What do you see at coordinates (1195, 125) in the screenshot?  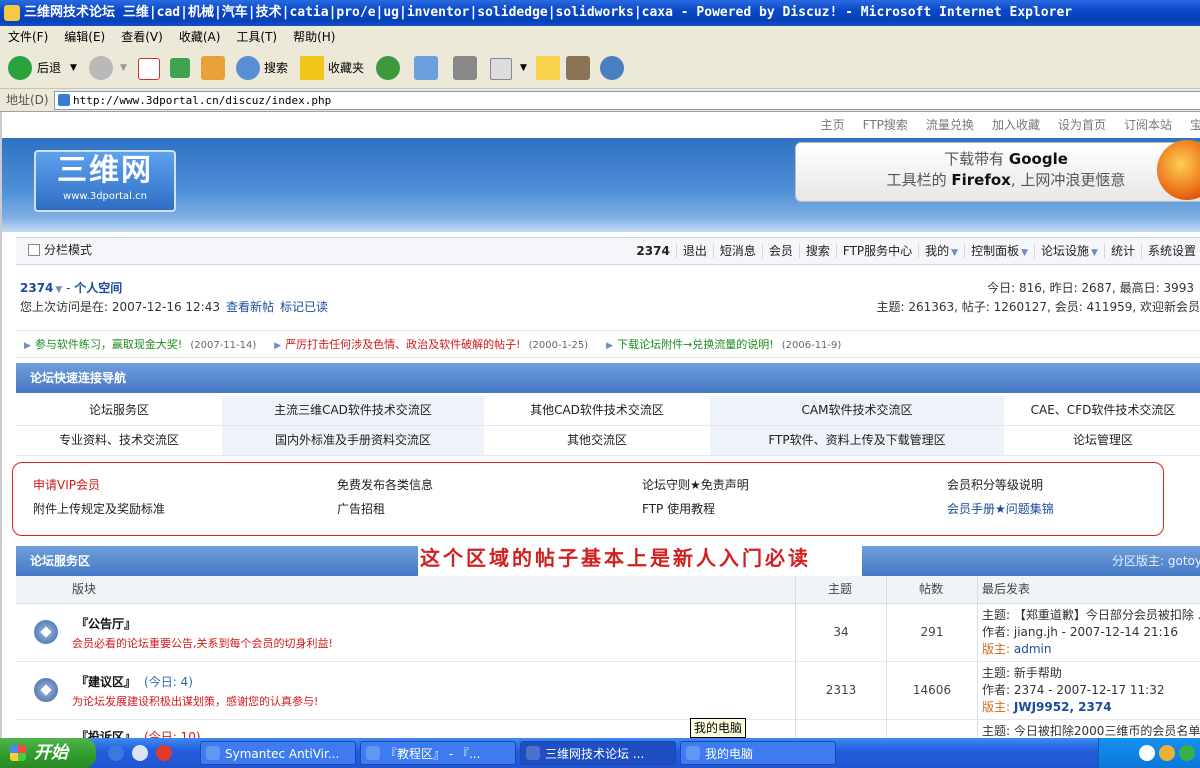 I see `top-link-cut: 宝` at bounding box center [1195, 125].